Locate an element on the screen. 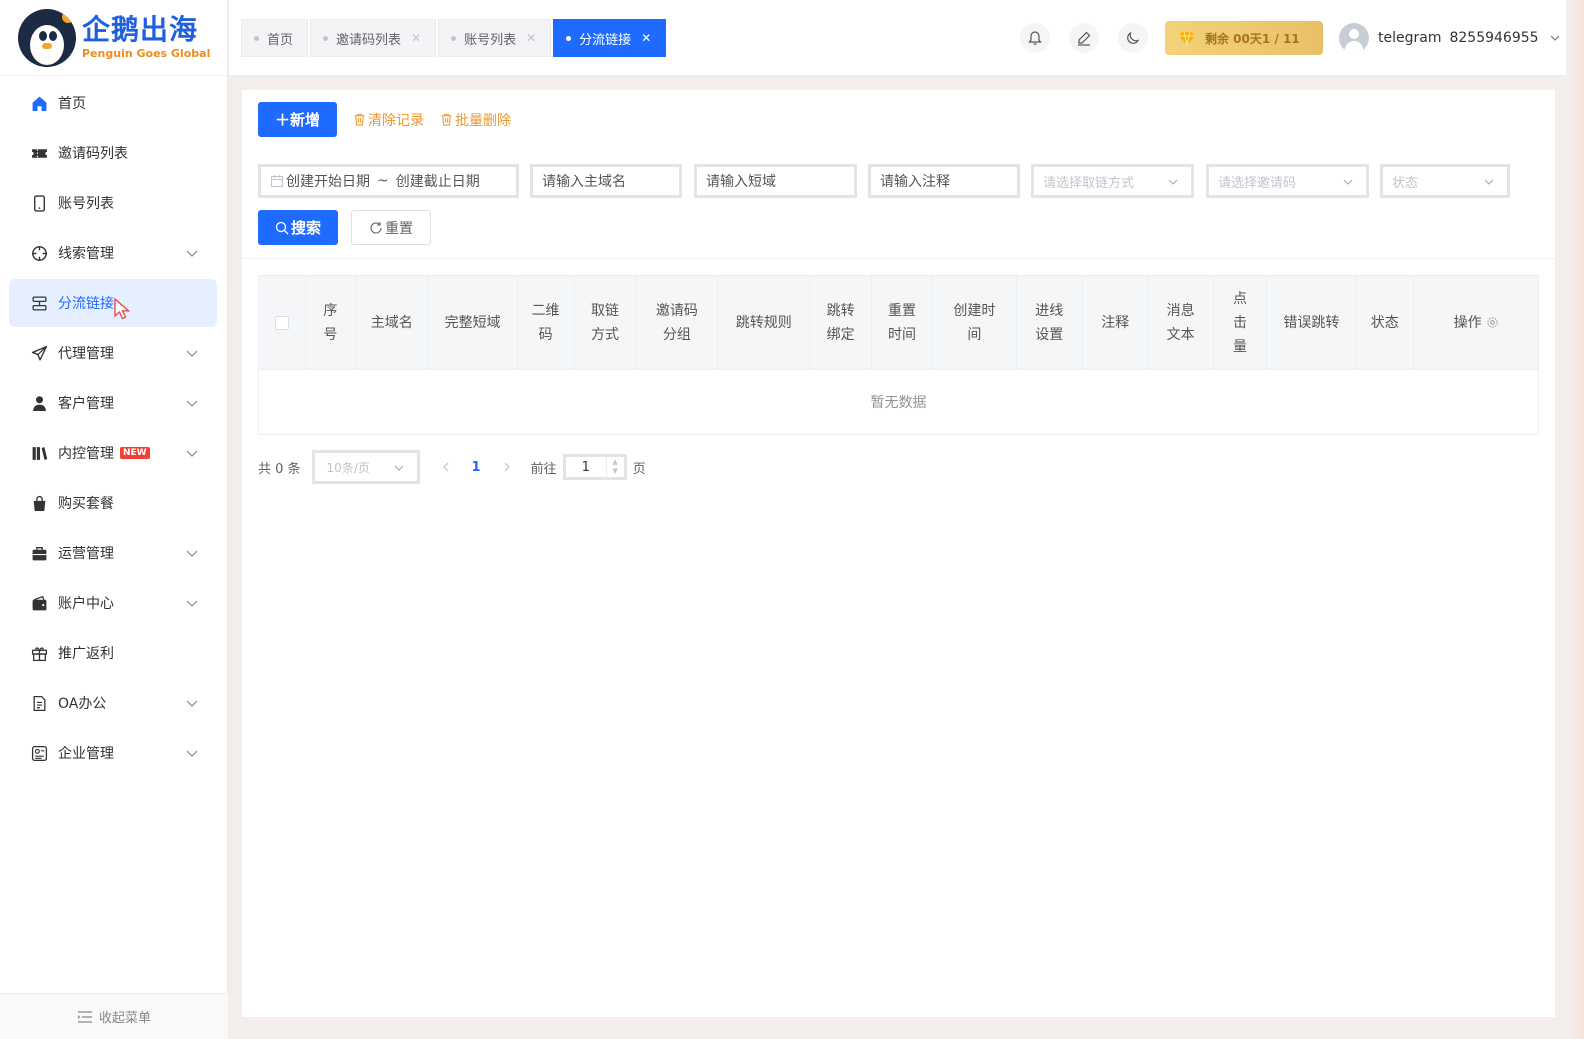 The height and width of the screenshot is (1039, 1584). sidebar-item-account-center: 账户中心 is located at coordinates (113, 603).